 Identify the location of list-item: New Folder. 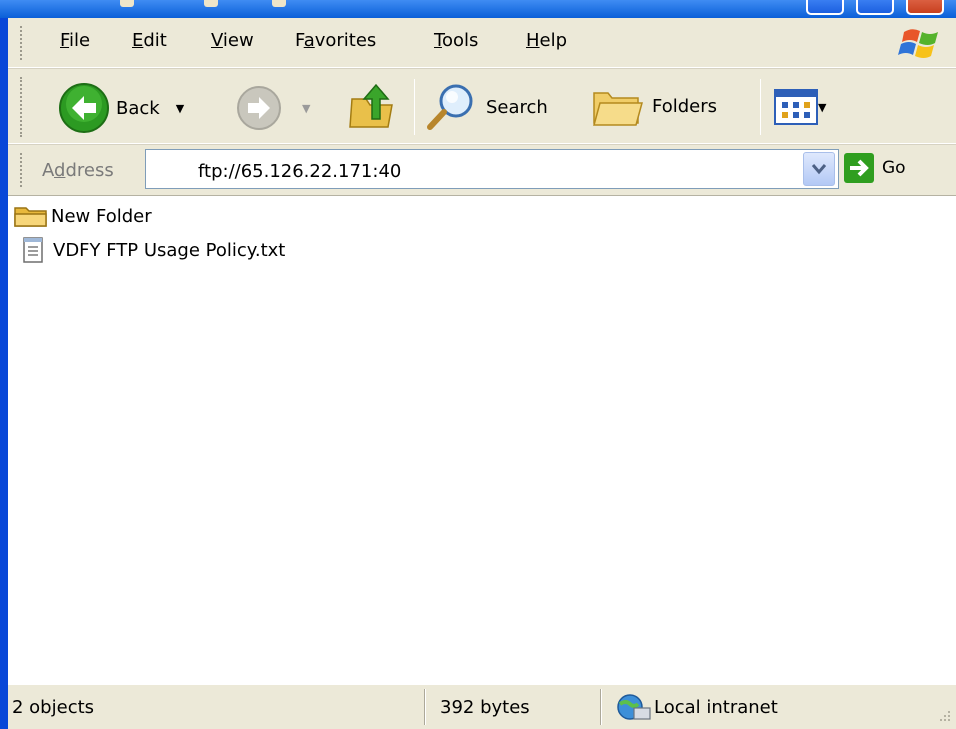
(83, 216).